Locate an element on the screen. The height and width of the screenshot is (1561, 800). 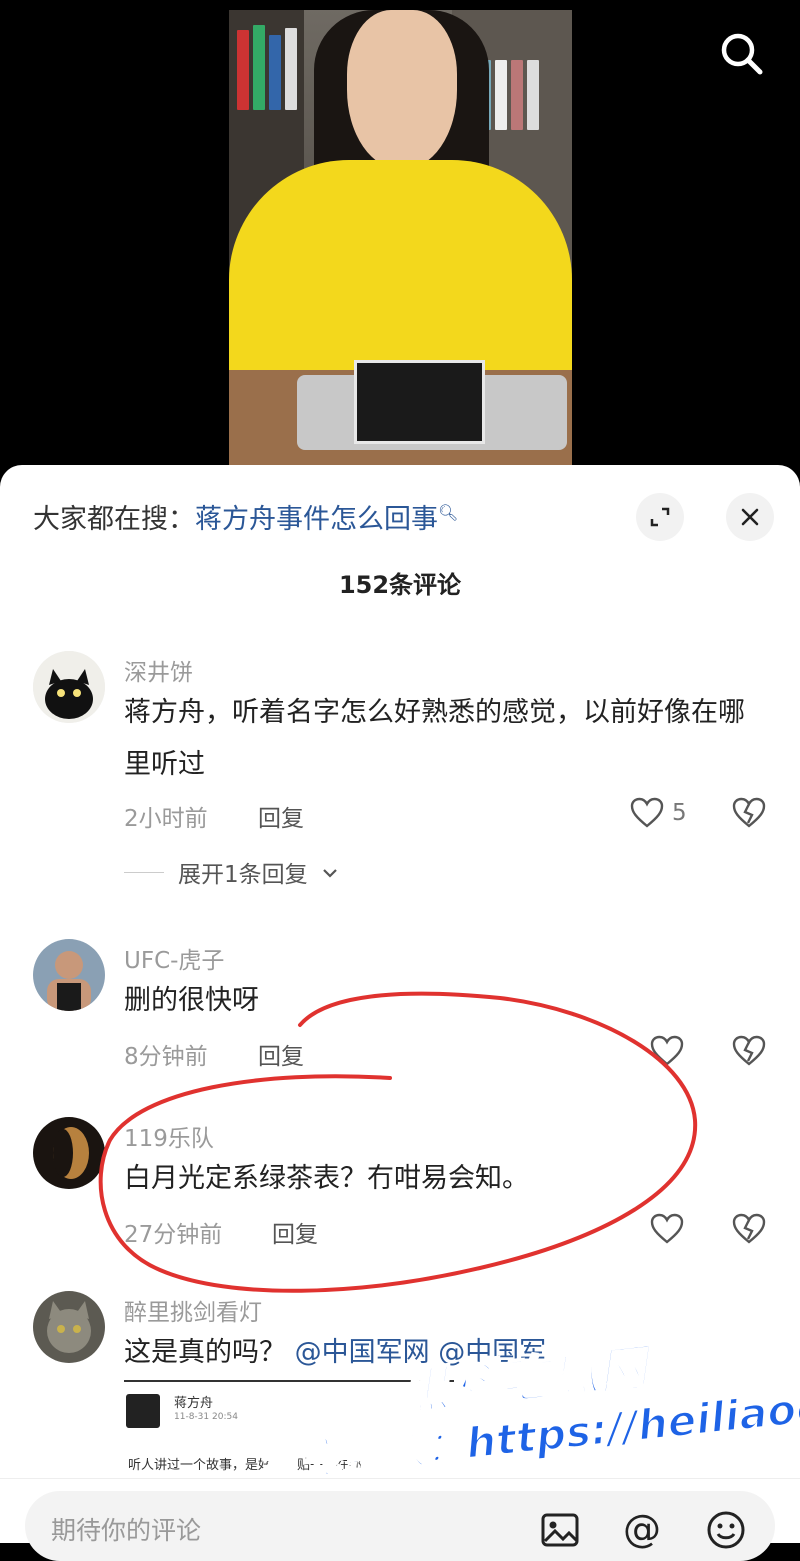
comment-input-bar: 期待你的评论 @ is located at coordinates (400, 1519).